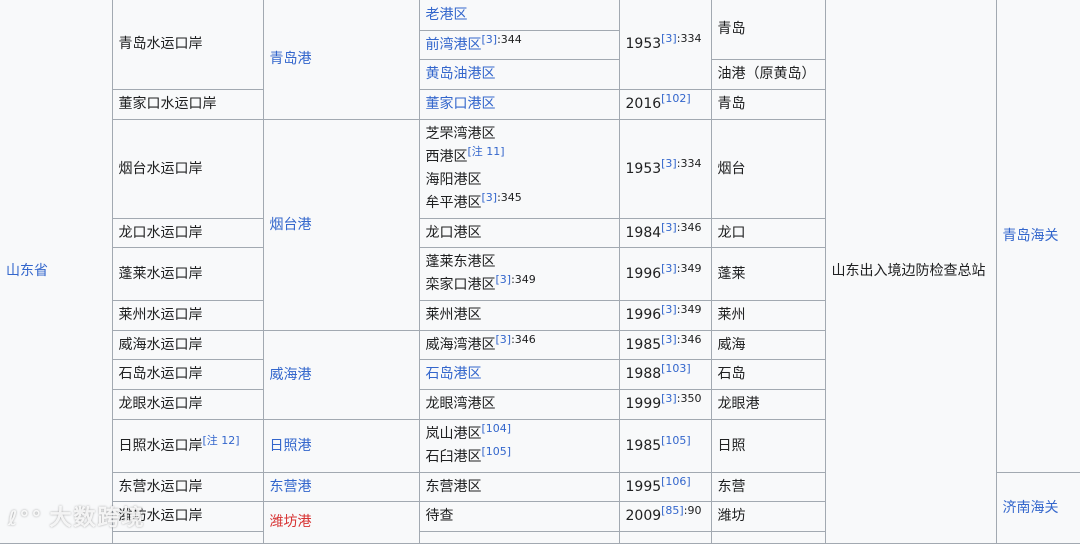 The image size is (1080, 544). Describe the element at coordinates (453, 457) in the screenshot. I see `area-name: 石臼港区` at that location.